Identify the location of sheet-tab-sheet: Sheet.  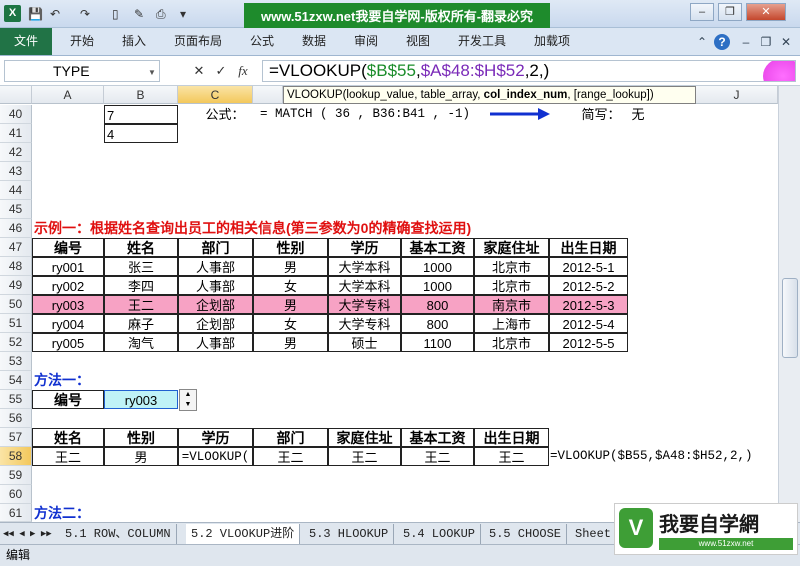
(594, 534).